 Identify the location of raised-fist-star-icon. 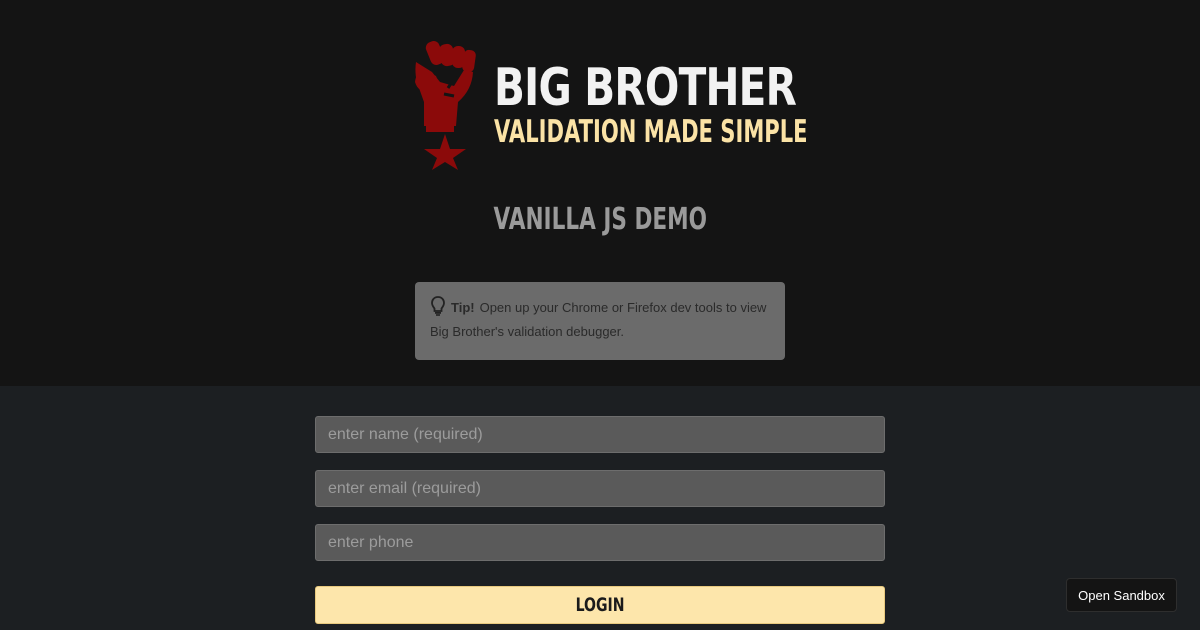
(445, 105).